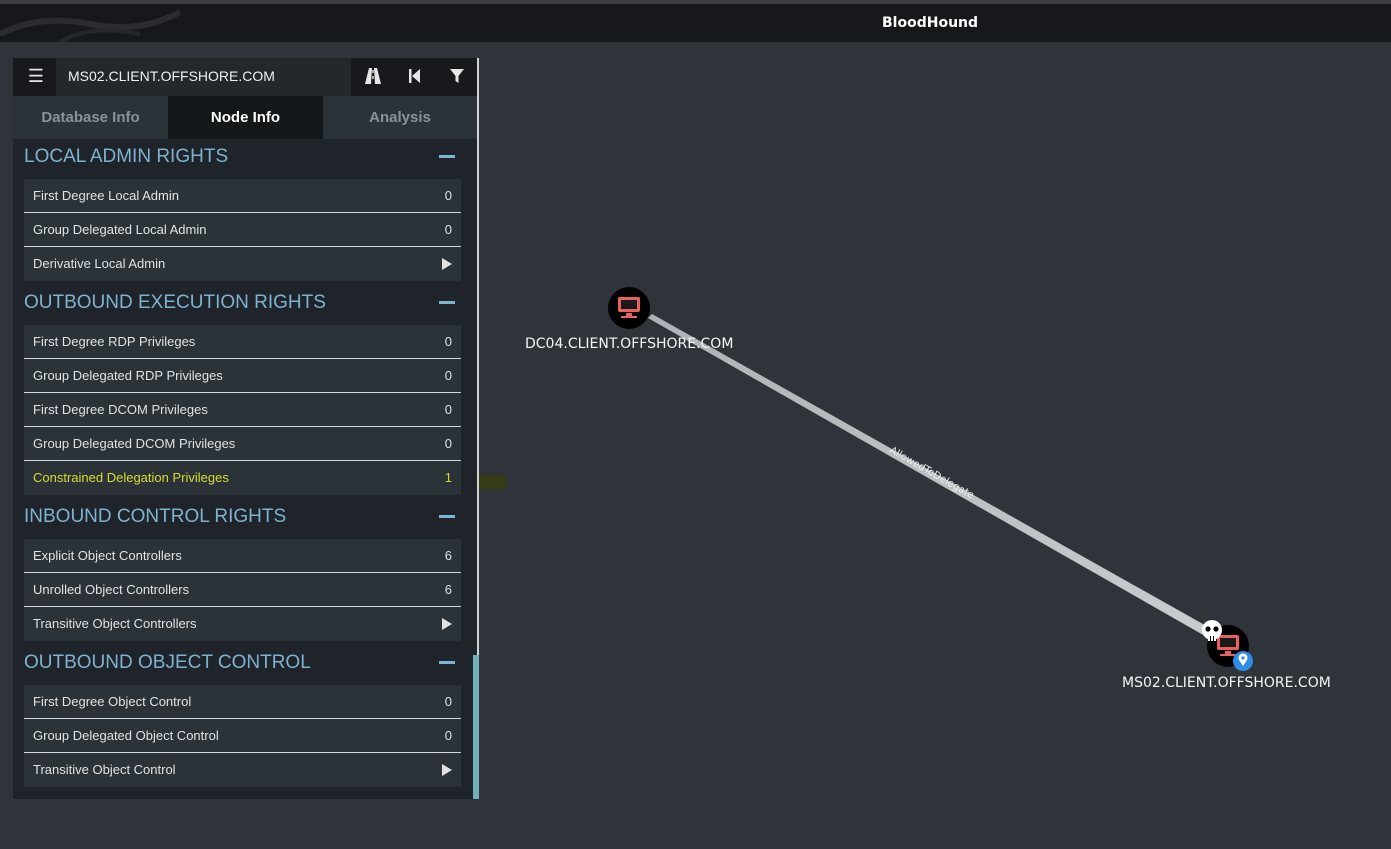  I want to click on section-outbound-object-control: OUTBOUND OBJECT CONTROL, so click(242, 665).